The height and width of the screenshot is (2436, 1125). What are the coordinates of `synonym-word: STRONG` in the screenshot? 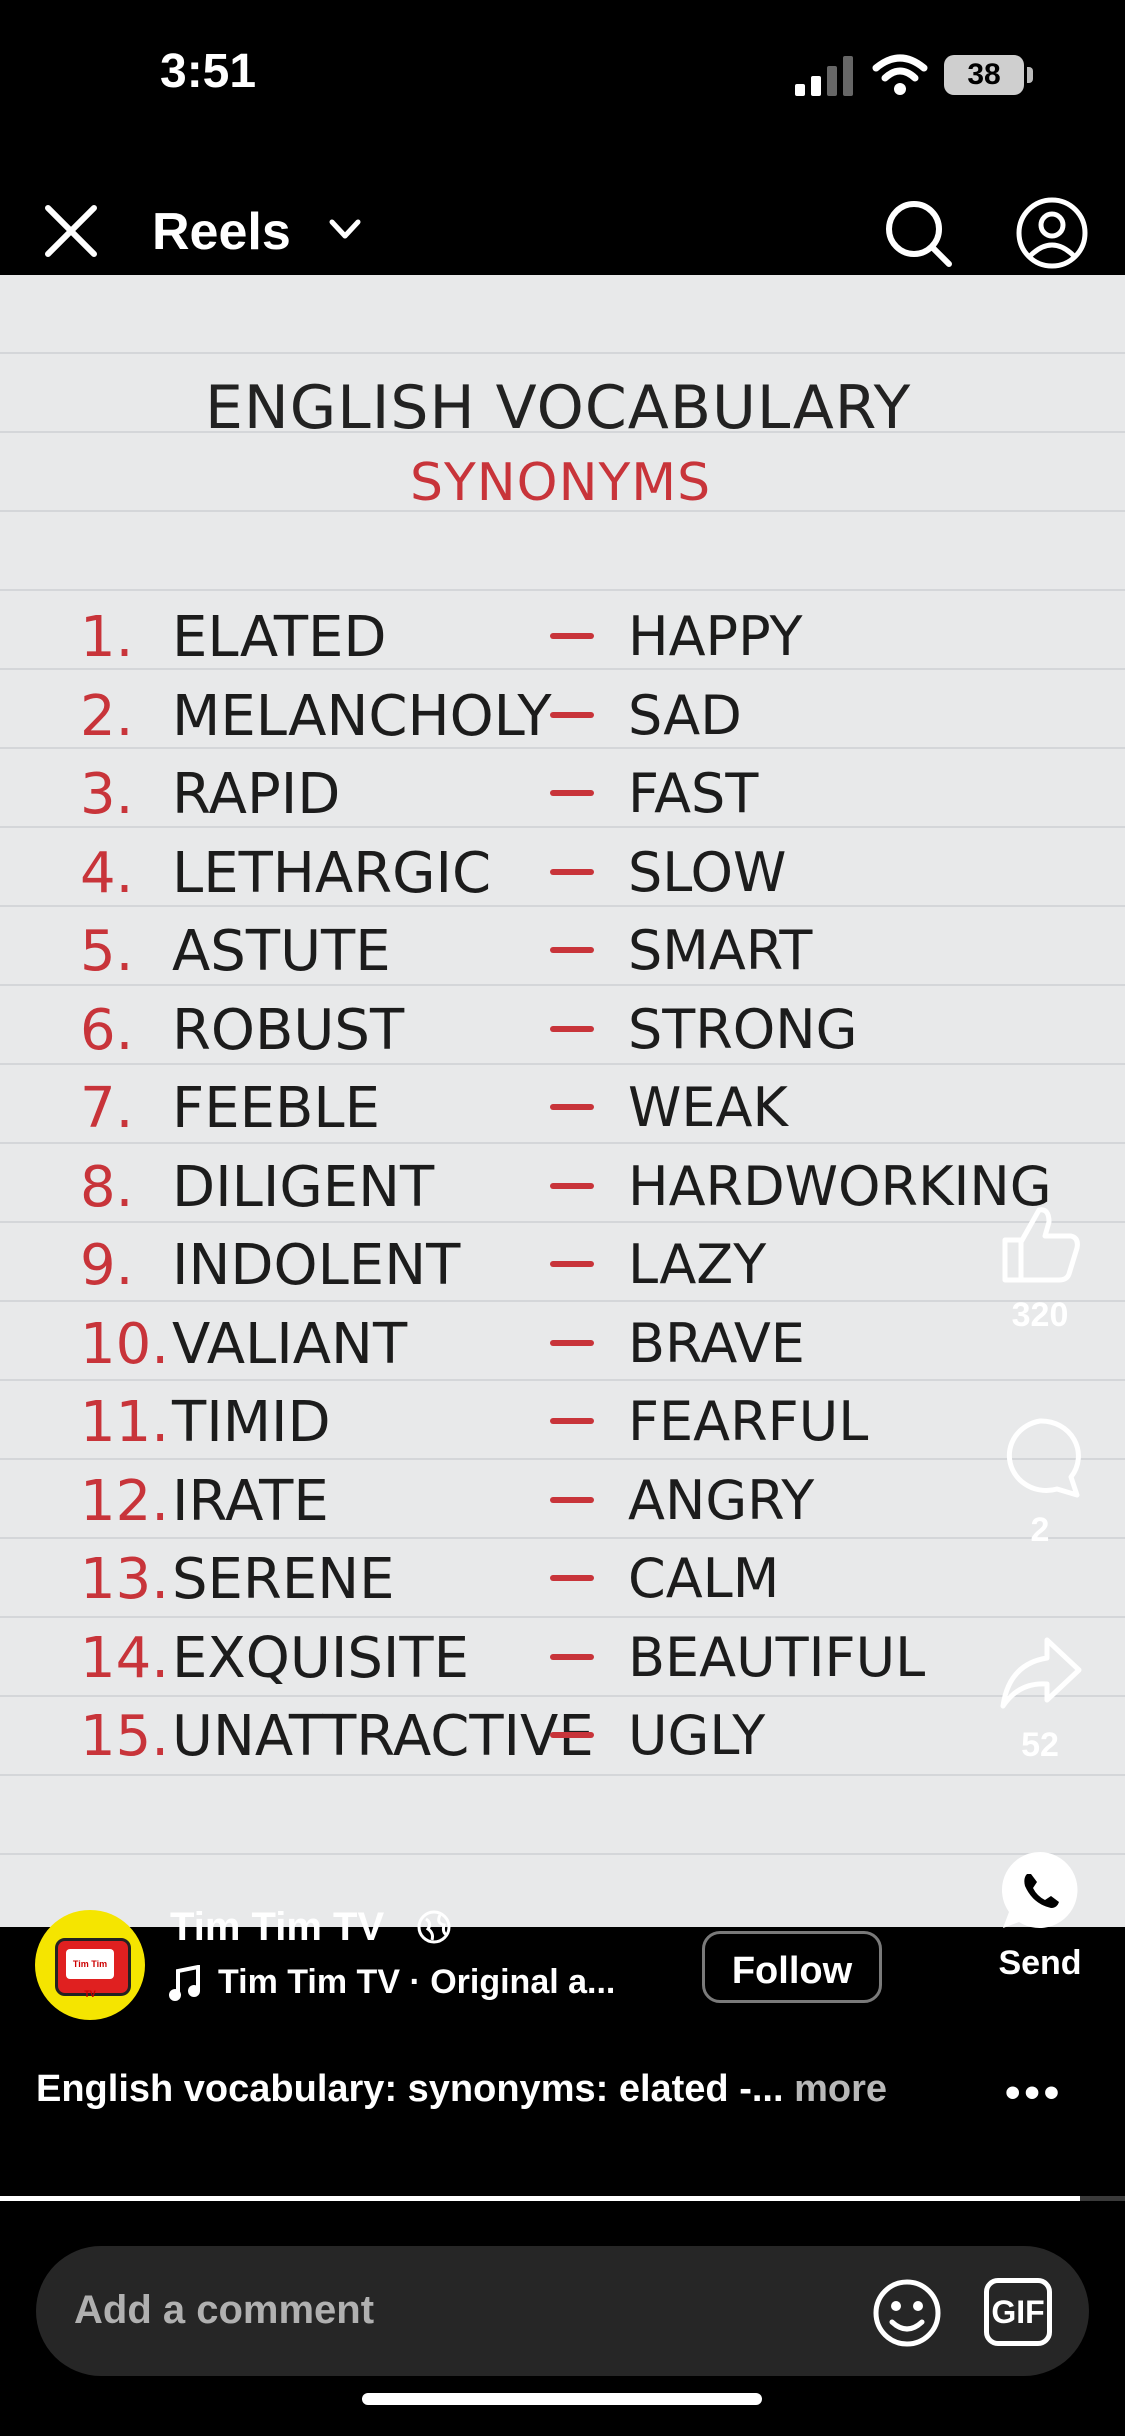 It's located at (743, 1029).